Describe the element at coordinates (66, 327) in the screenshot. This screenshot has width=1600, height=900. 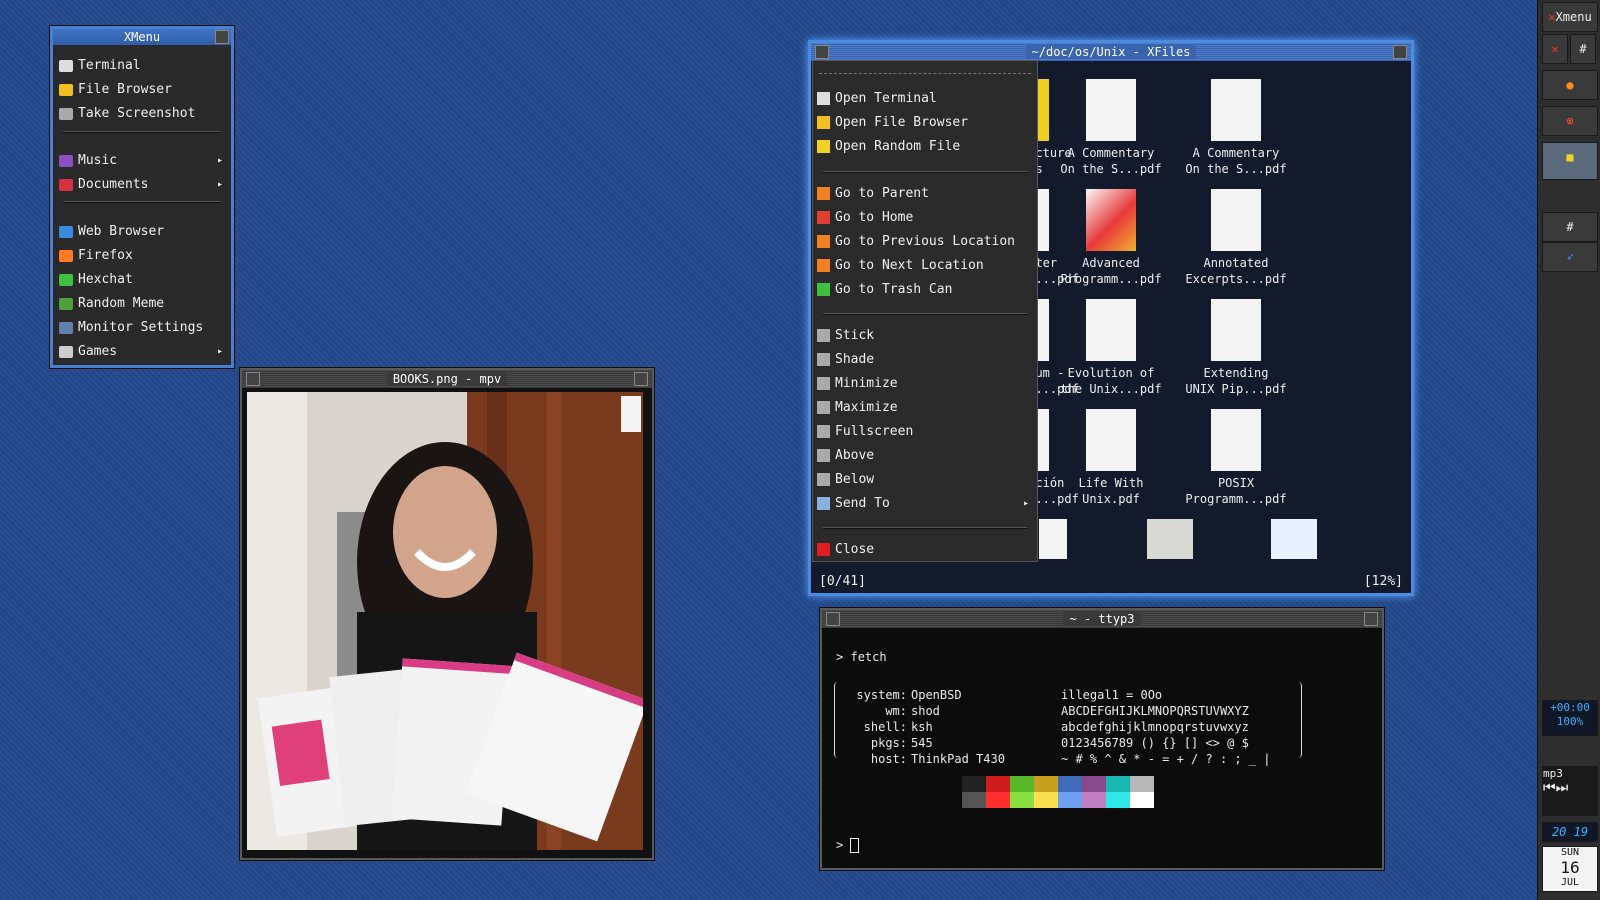
I see `monitor-icon` at that location.